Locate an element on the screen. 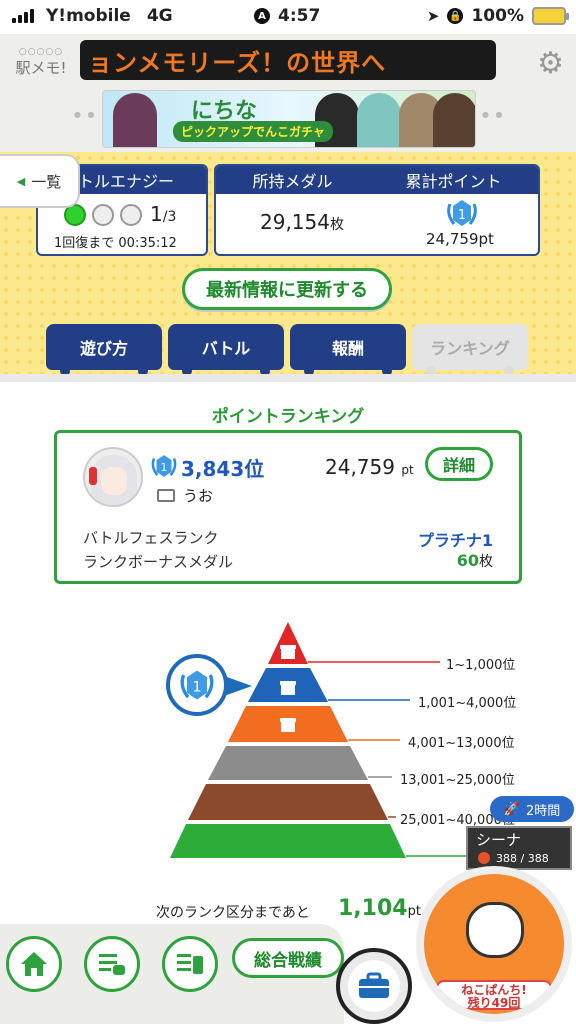 This screenshot has width=576, height=1024. tab-label: バトル is located at coordinates (226, 348).